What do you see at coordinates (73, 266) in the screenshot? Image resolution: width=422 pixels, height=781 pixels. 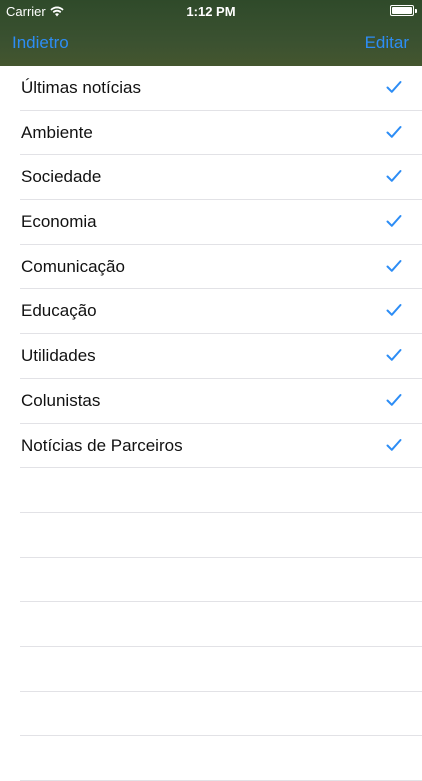 I see `category-label: Comunicação` at bounding box center [73, 266].